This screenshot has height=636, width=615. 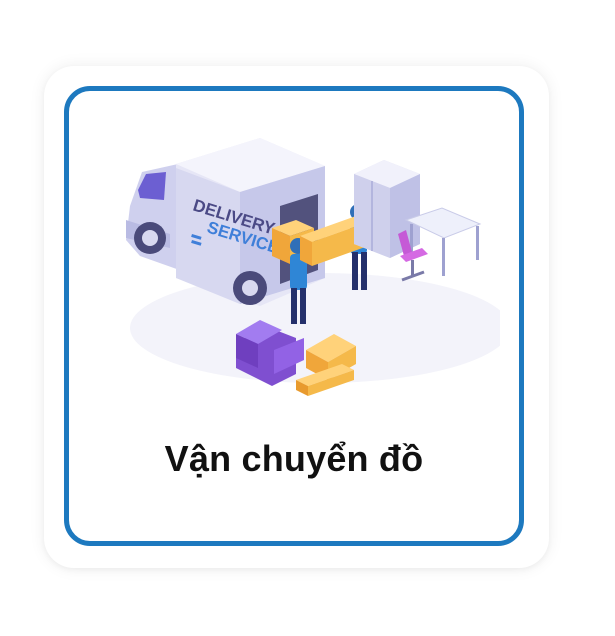 I want to click on service-title: Vận chuyển đồ, so click(x=294, y=458).